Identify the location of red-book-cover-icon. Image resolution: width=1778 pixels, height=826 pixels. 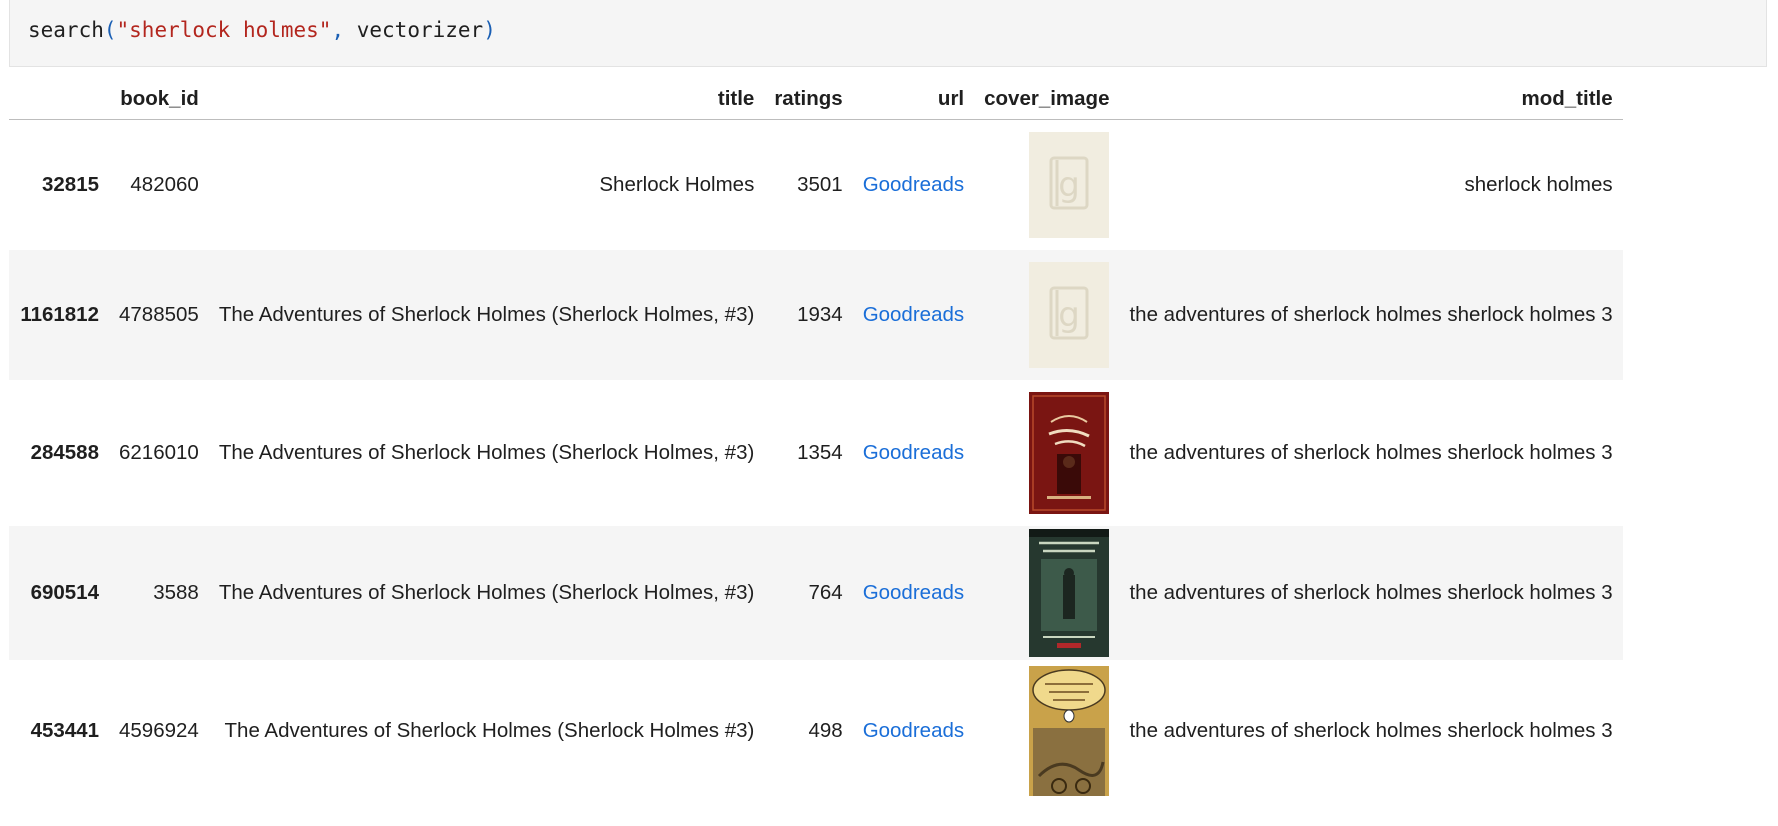
(1069, 452).